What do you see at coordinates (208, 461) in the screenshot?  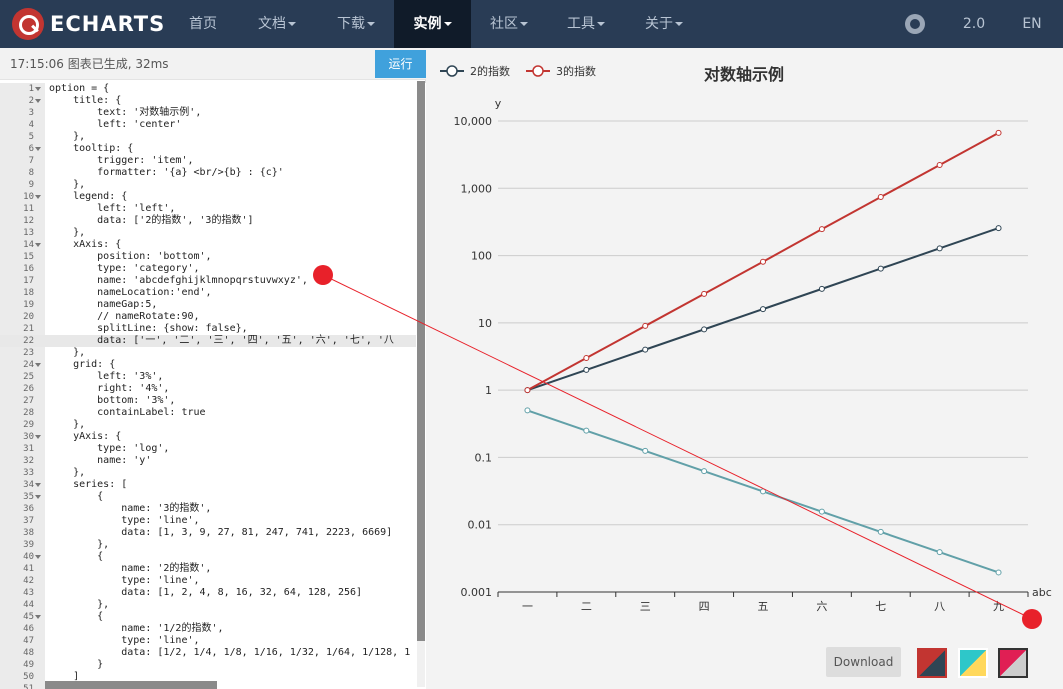 I see `code-line: 32 name: 'y'` at bounding box center [208, 461].